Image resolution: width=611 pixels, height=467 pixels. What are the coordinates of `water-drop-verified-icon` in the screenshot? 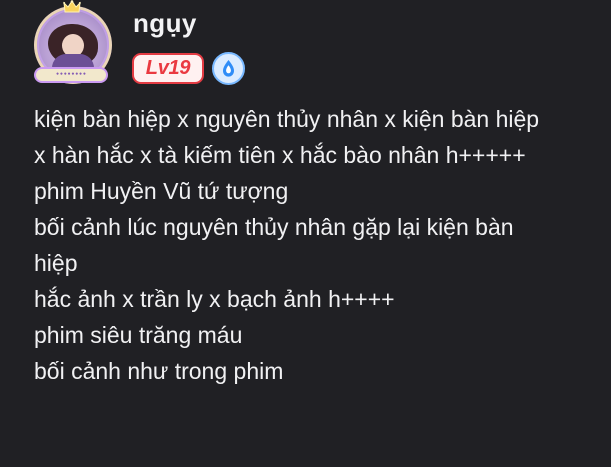 It's located at (228, 68).